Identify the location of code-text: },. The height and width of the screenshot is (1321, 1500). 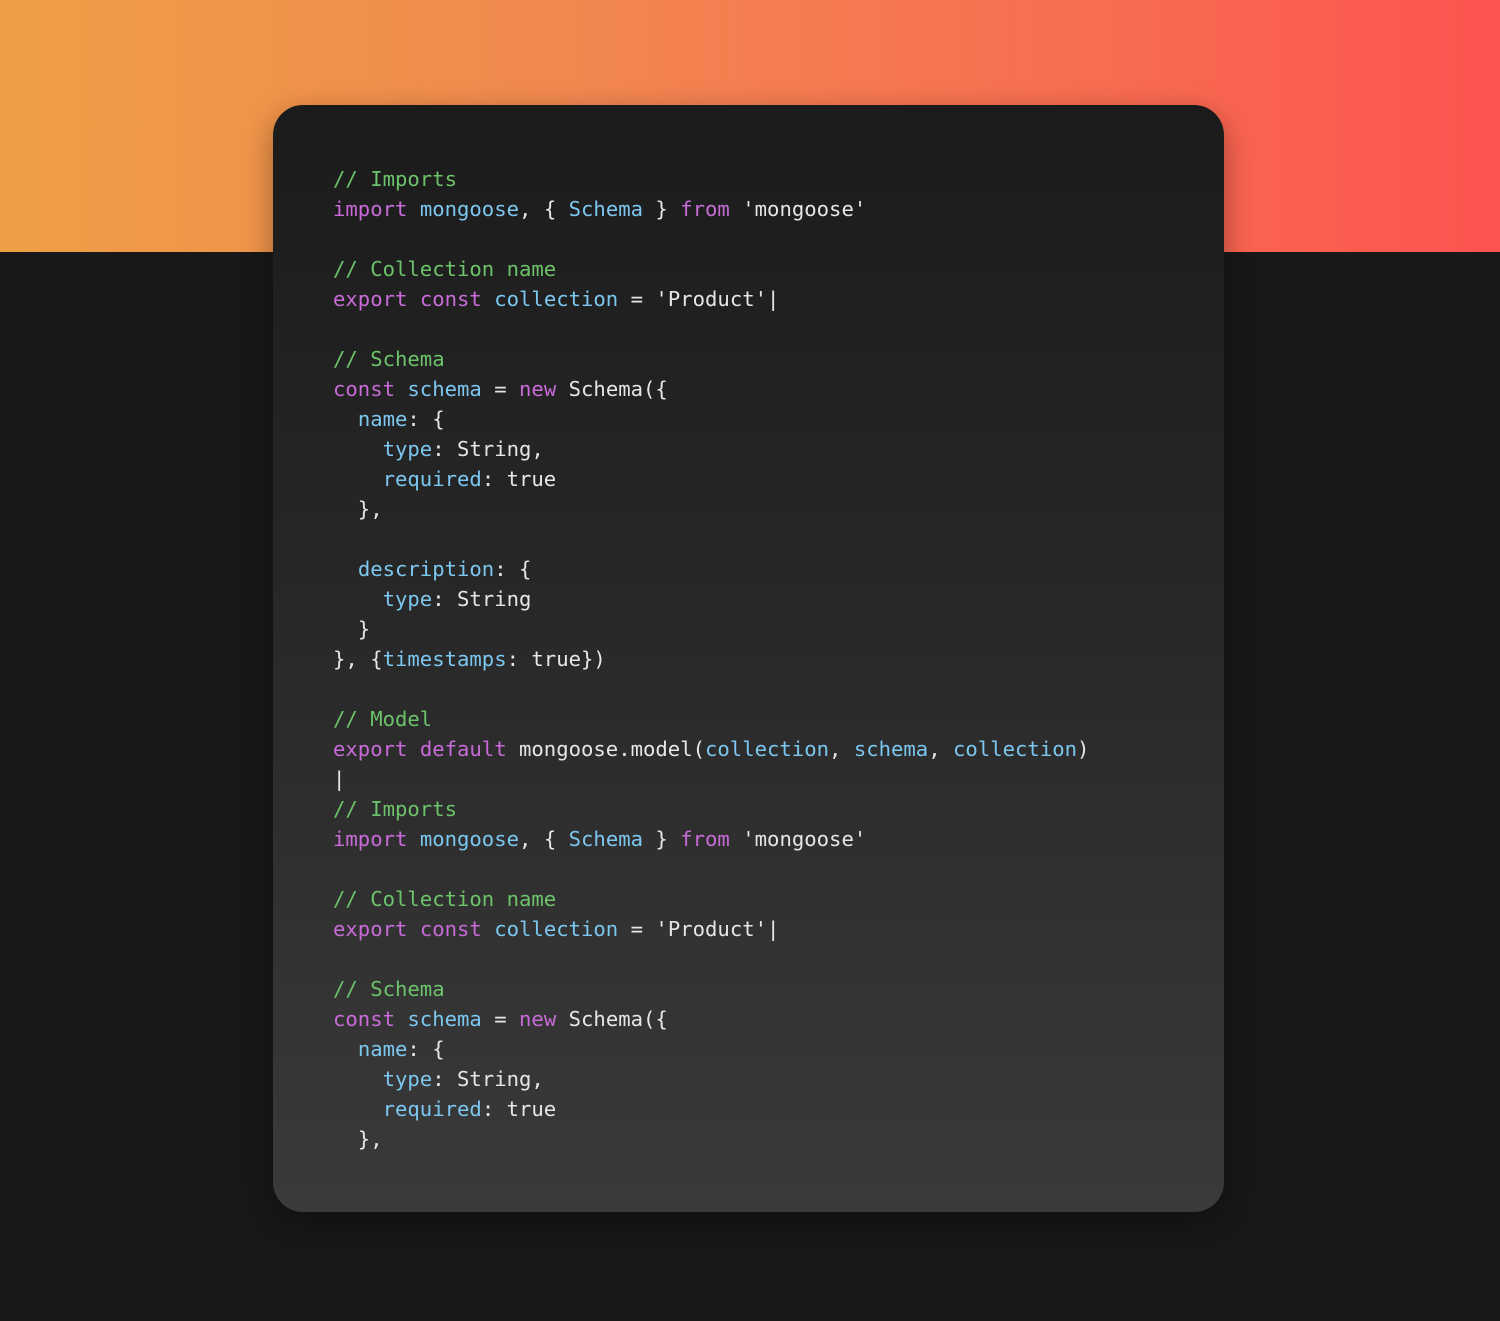
(358, 509).